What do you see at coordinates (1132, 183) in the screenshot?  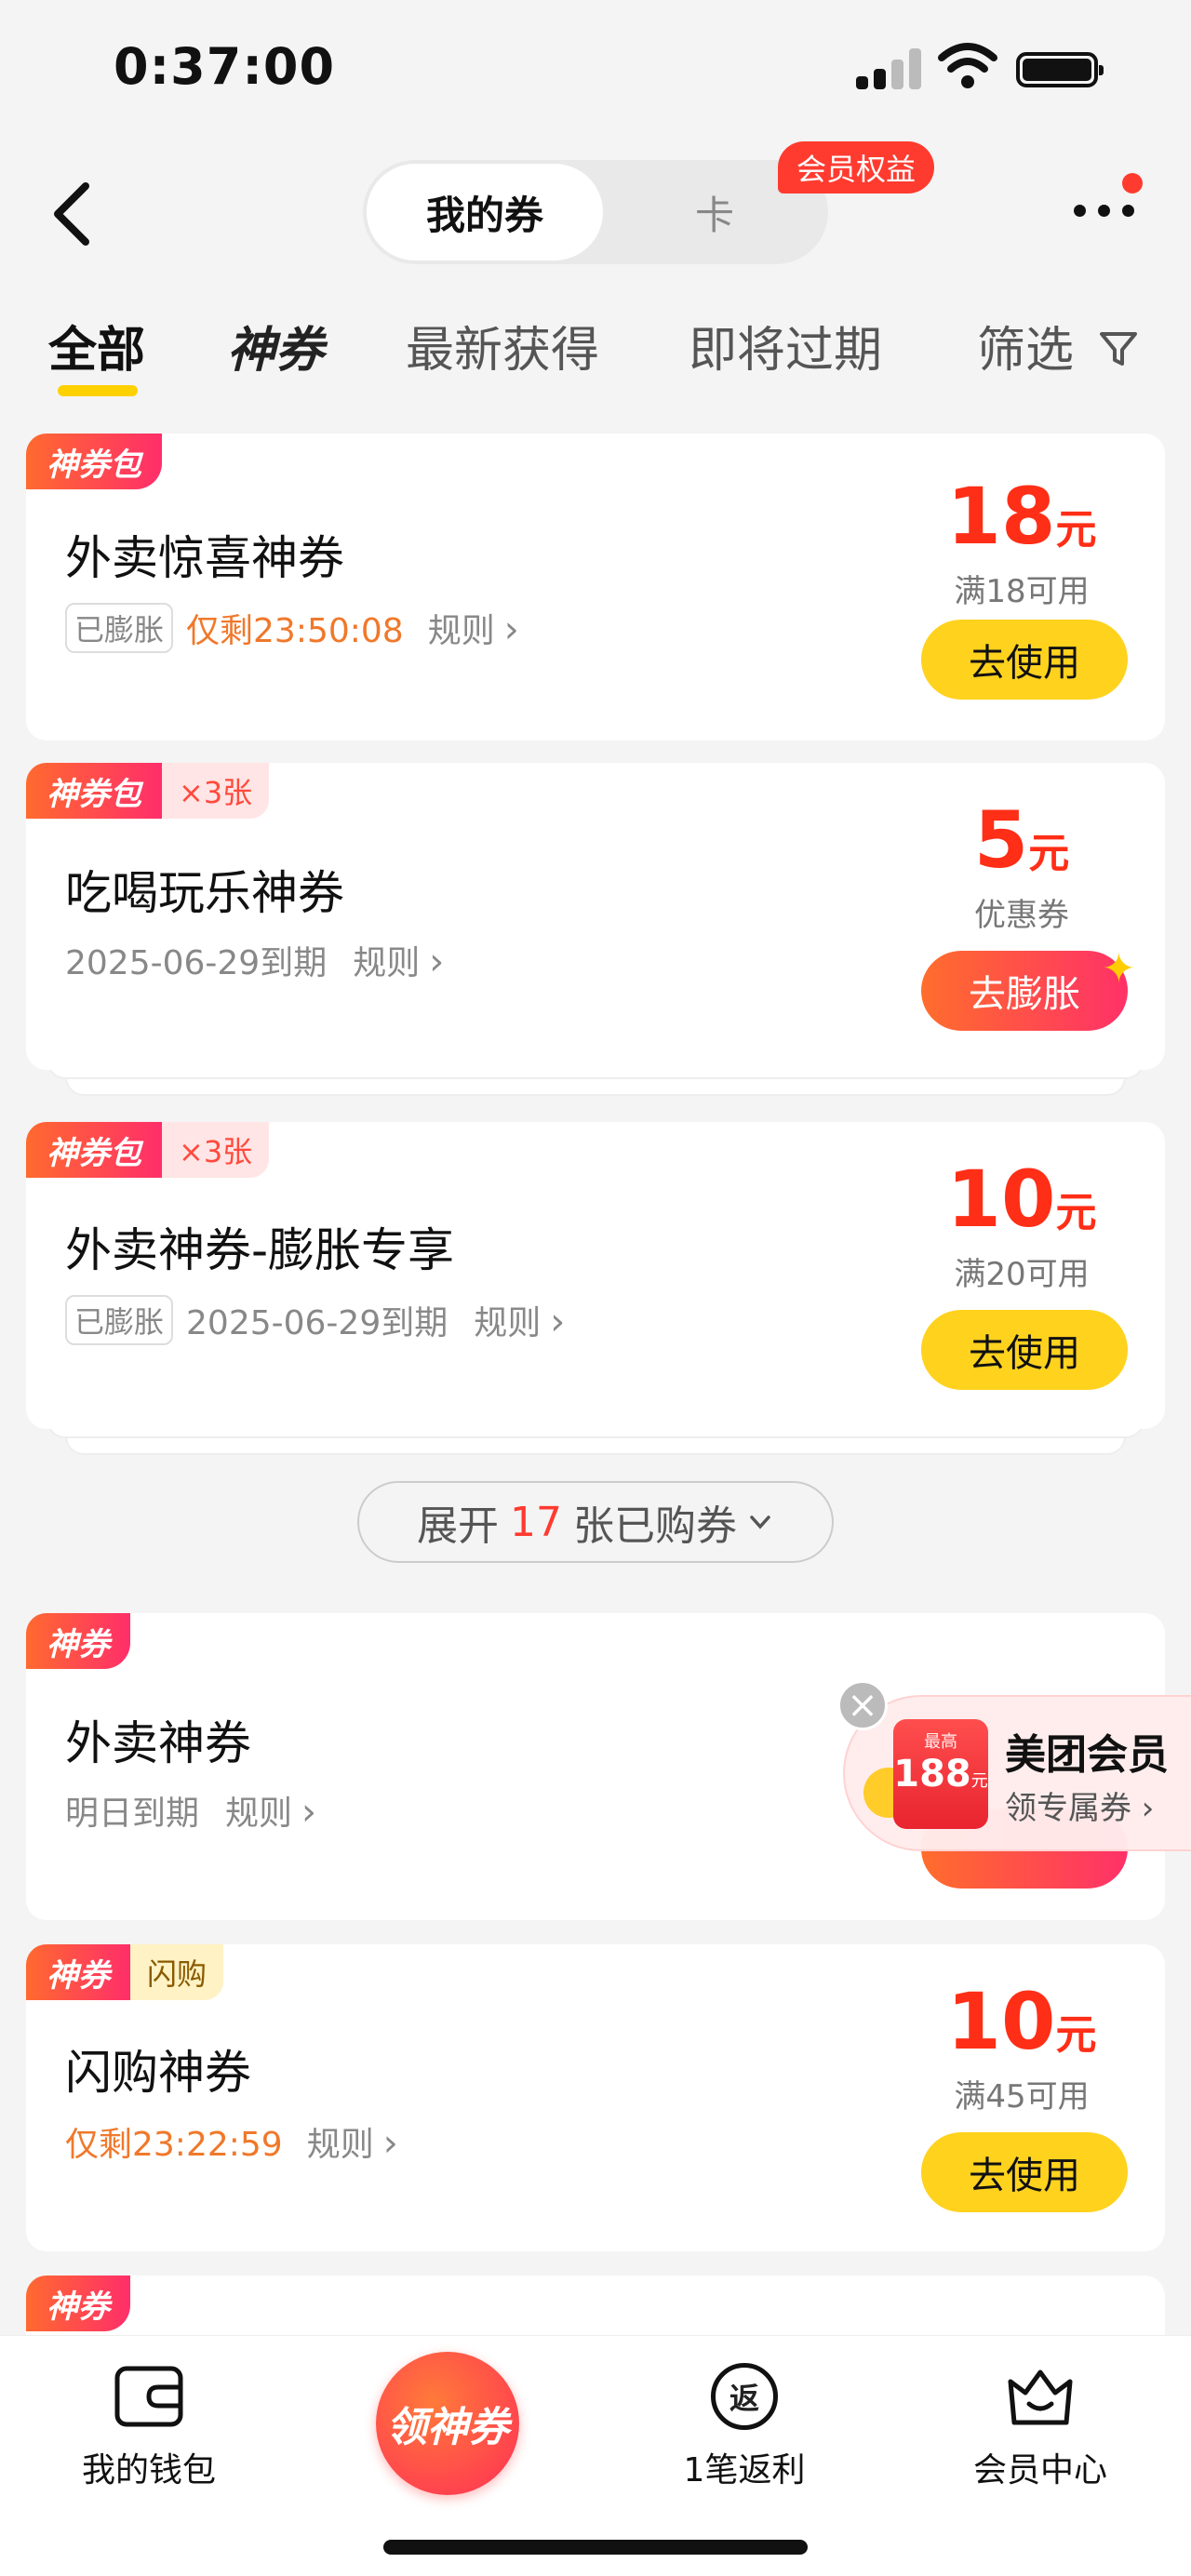 I see `notification-dot` at bounding box center [1132, 183].